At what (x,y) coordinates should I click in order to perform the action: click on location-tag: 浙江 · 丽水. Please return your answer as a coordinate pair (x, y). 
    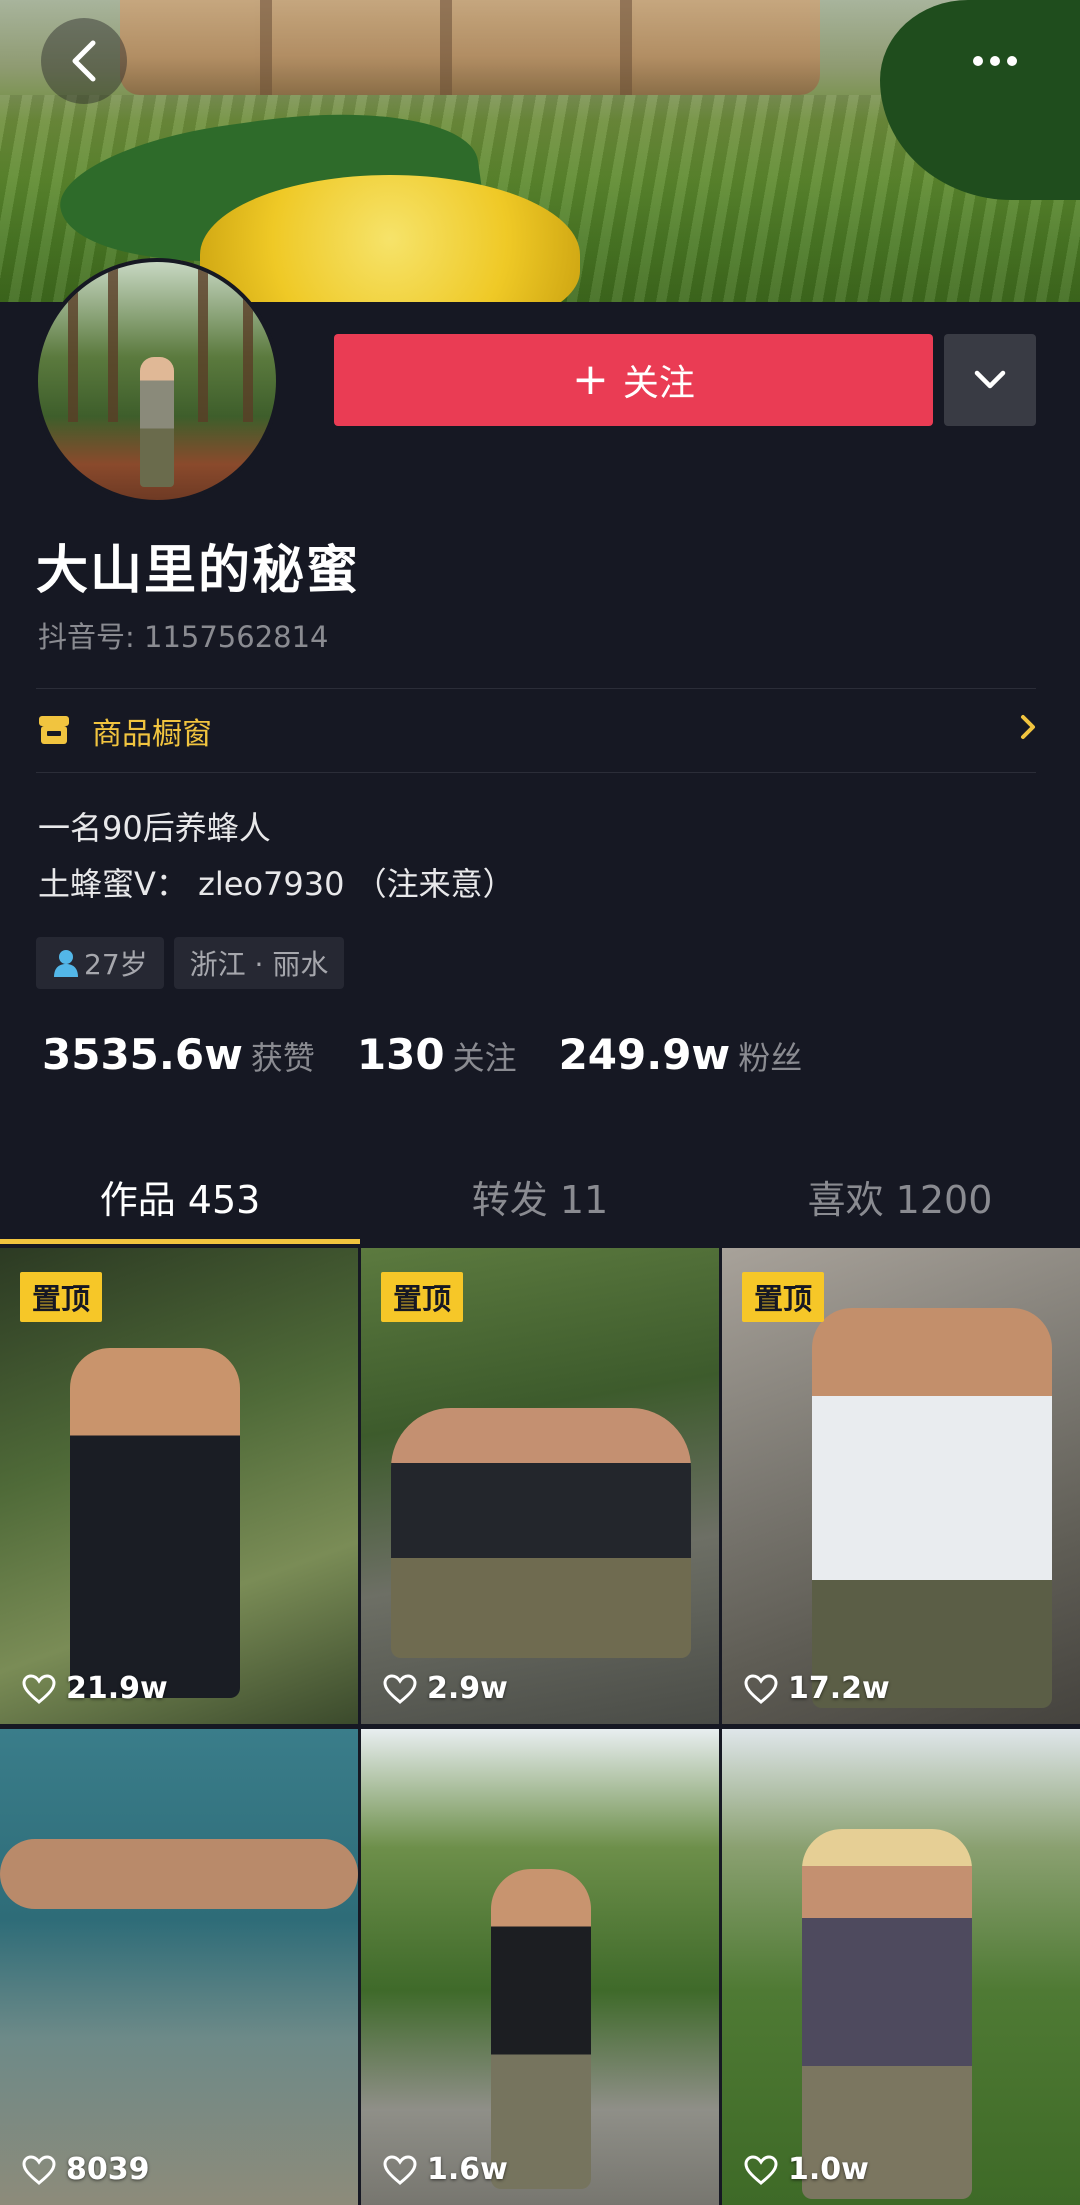
    Looking at the image, I should click on (259, 963).